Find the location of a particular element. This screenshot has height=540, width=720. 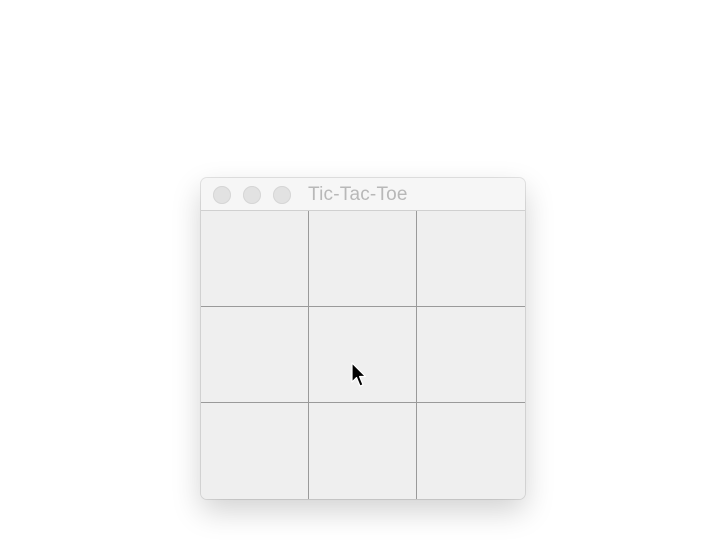

zoom-button is located at coordinates (282, 195).